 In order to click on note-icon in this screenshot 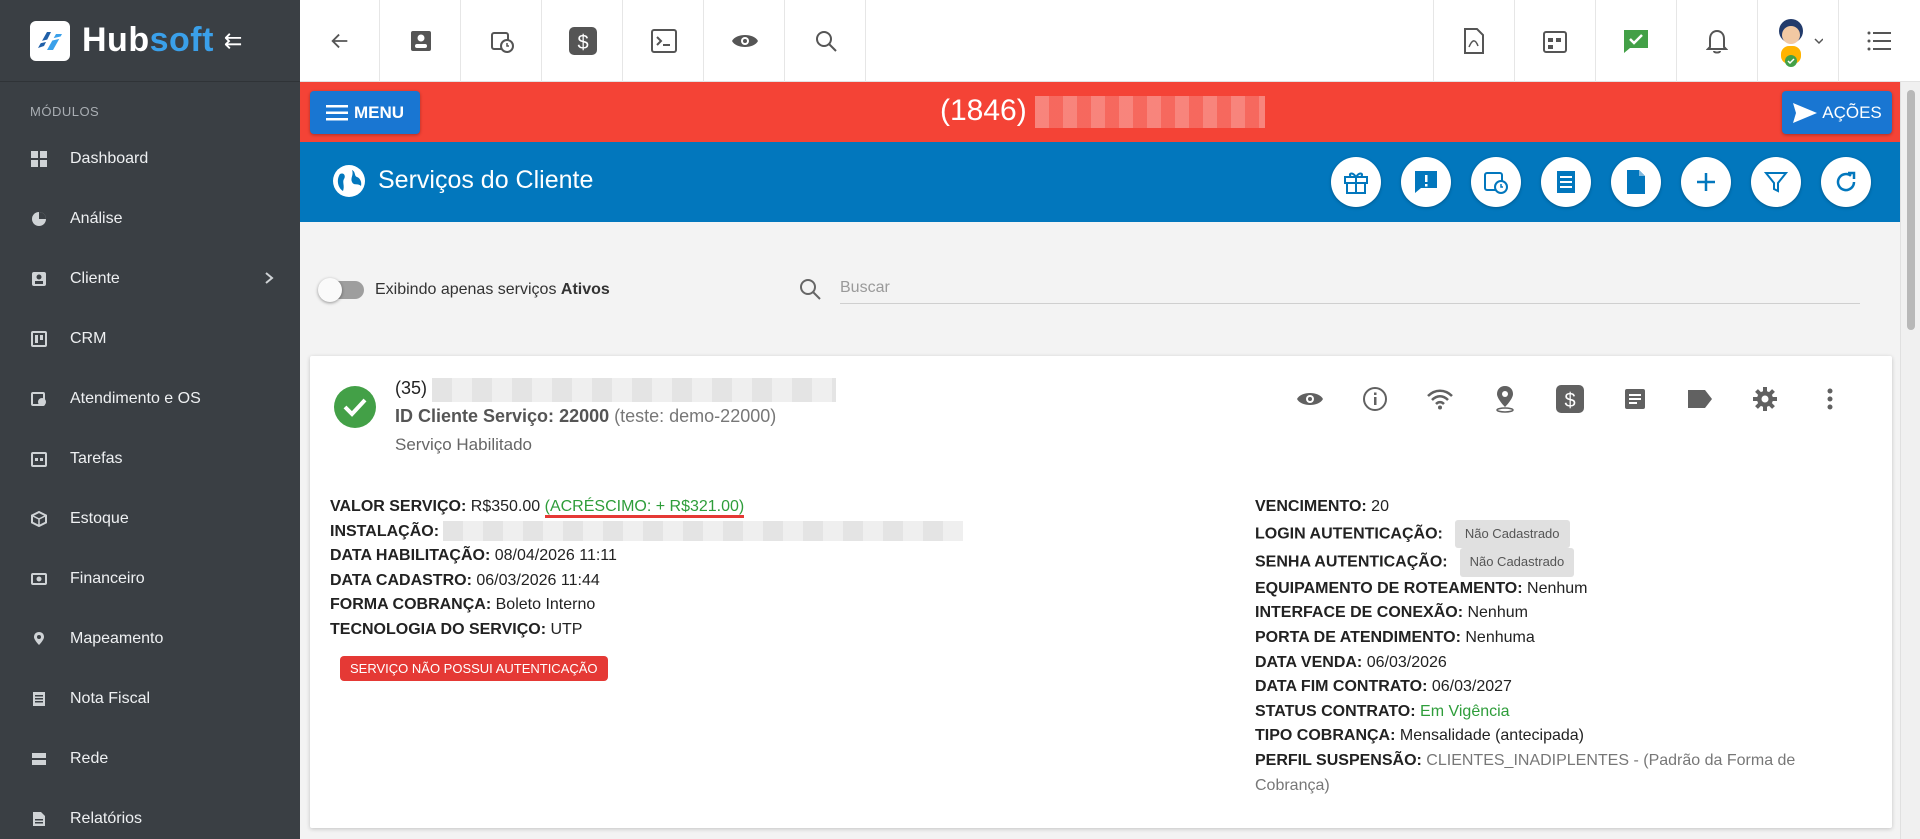, I will do `click(1634, 399)`.